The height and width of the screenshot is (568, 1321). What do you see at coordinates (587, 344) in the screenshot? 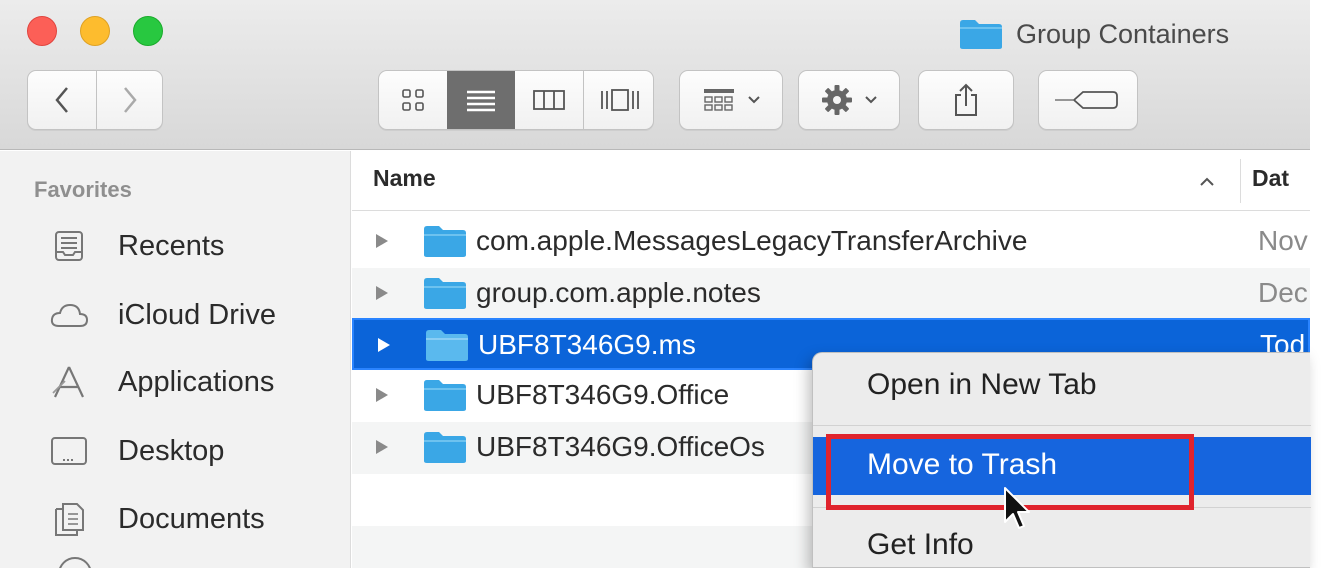
I see `file-name: UBF8T346G9.ms` at bounding box center [587, 344].